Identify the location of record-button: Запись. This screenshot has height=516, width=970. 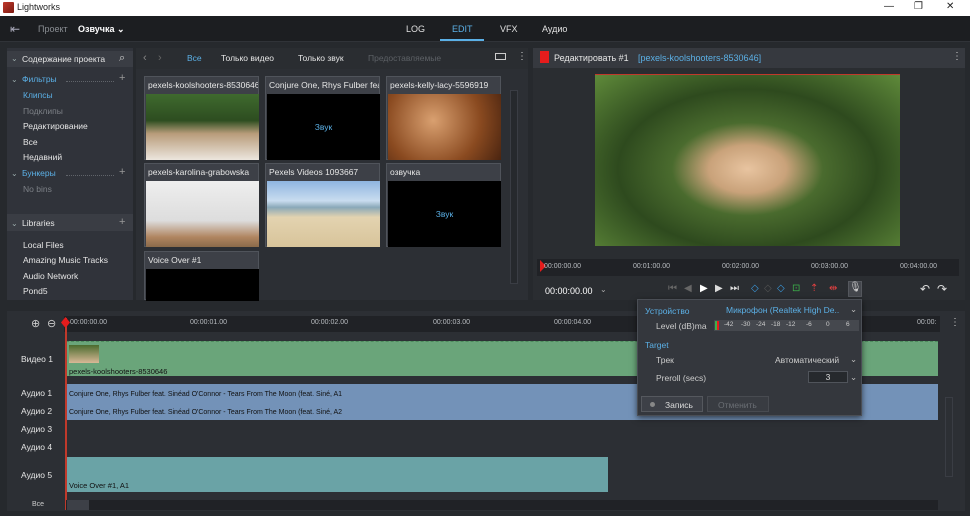
(672, 404).